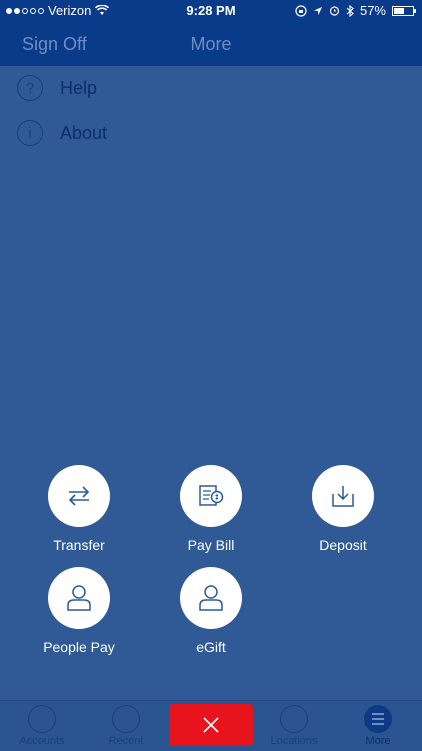  I want to click on pay-bill-button, so click(211, 496).